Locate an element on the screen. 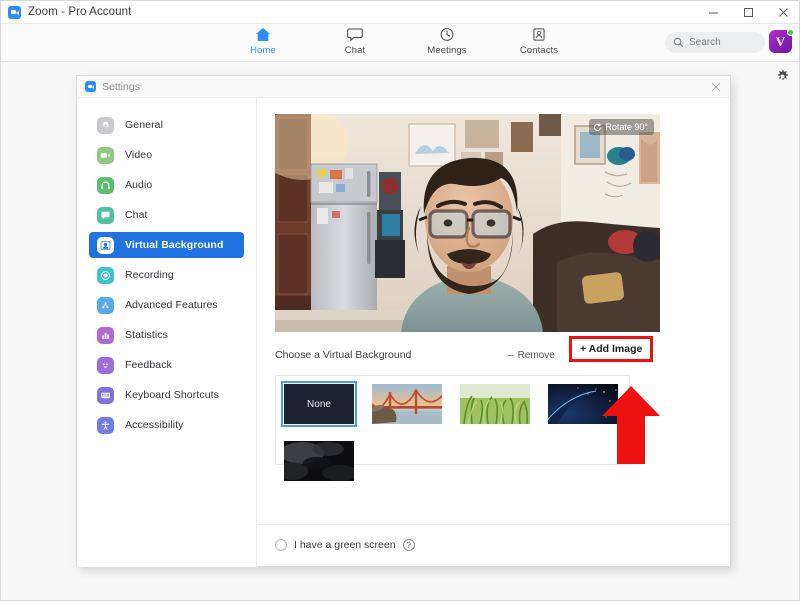  sidebar-item-feedback: Feedback is located at coordinates (166, 365).